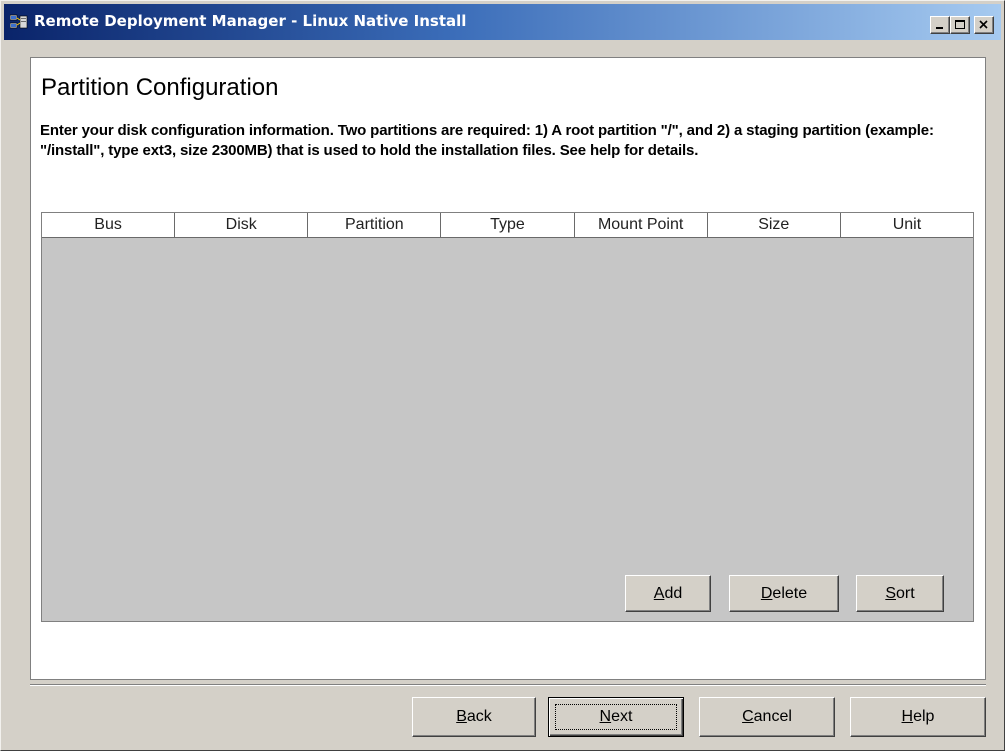 The height and width of the screenshot is (751, 1005). I want to click on focus-ring, so click(616, 717).